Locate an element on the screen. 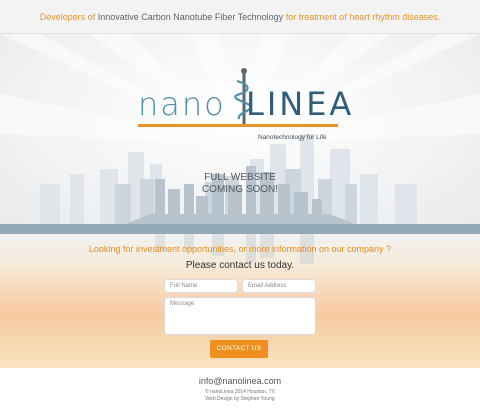  footer-email-link: info@nanolinea.com is located at coordinates (240, 381).